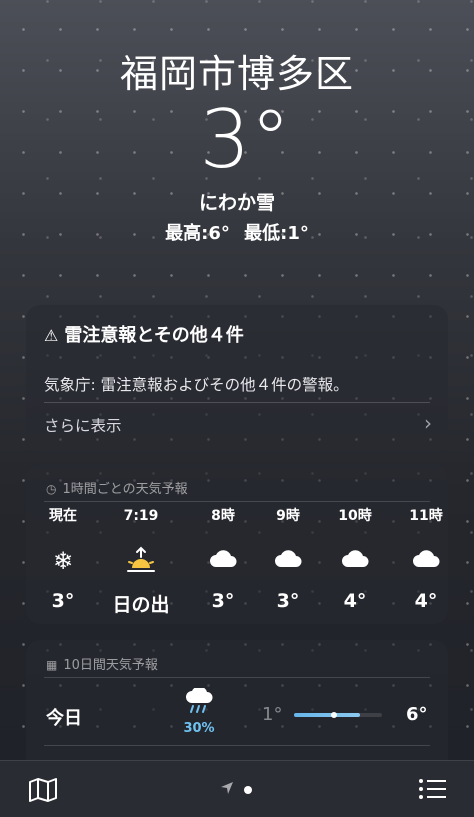 The height and width of the screenshot is (817, 474). Describe the element at coordinates (141, 605) in the screenshot. I see `sunrise-label: 日の出` at that location.